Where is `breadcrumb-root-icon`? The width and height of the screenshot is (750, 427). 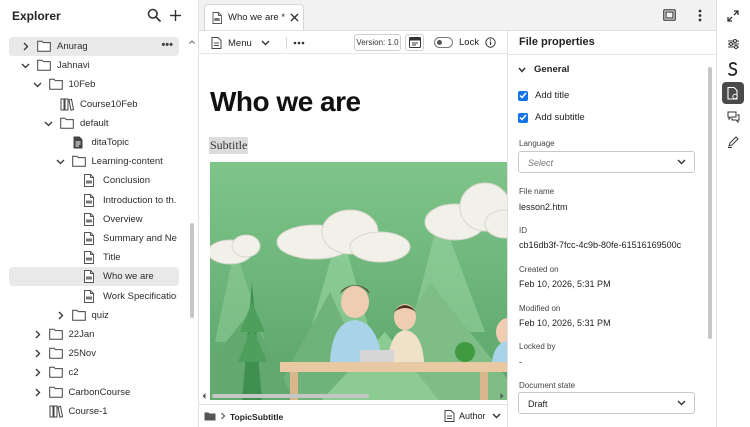
breadcrumb-root-icon is located at coordinates (210, 416).